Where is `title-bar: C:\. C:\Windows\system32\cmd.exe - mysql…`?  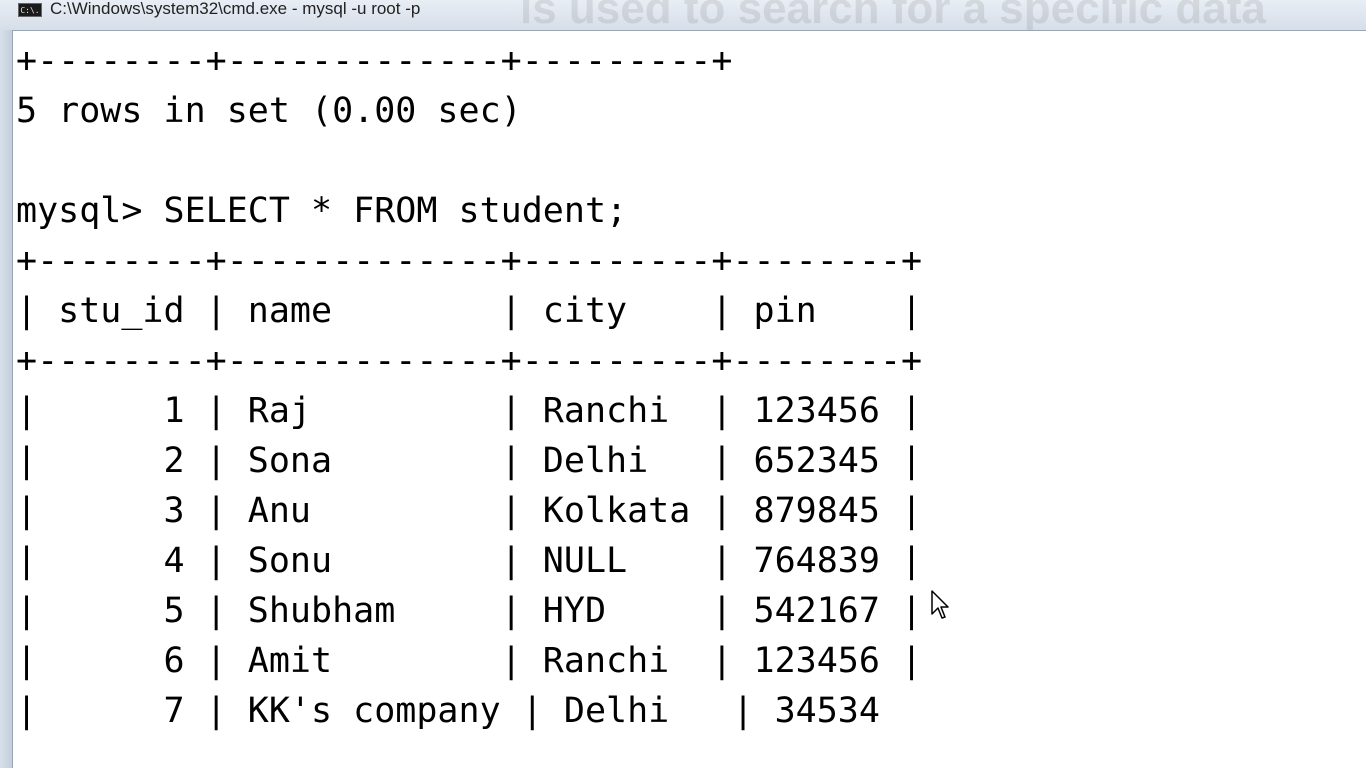 title-bar: C:\. C:\Windows\system32\cmd.exe - mysql… is located at coordinates (683, 16).